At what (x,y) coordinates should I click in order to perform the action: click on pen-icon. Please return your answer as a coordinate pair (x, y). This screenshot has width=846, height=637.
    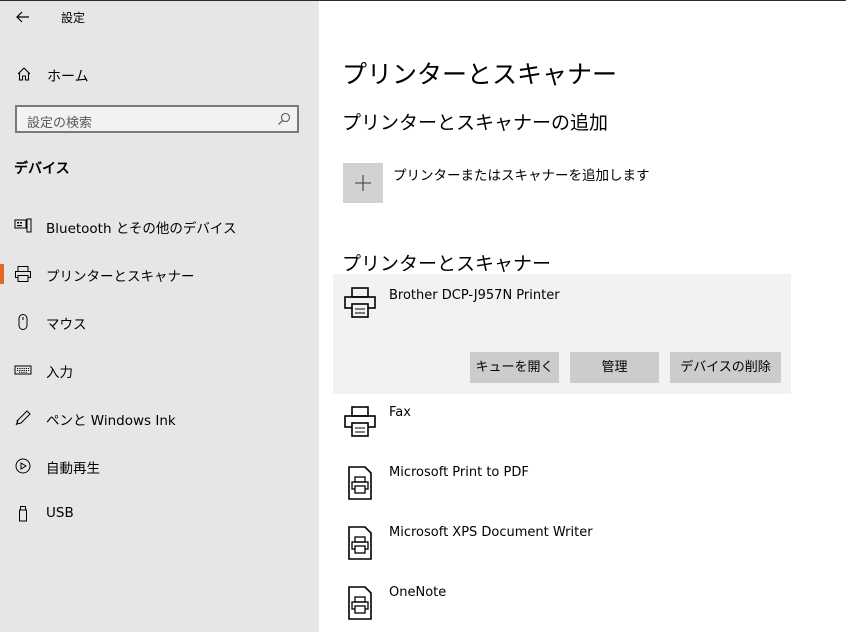
    Looking at the image, I should click on (23, 418).